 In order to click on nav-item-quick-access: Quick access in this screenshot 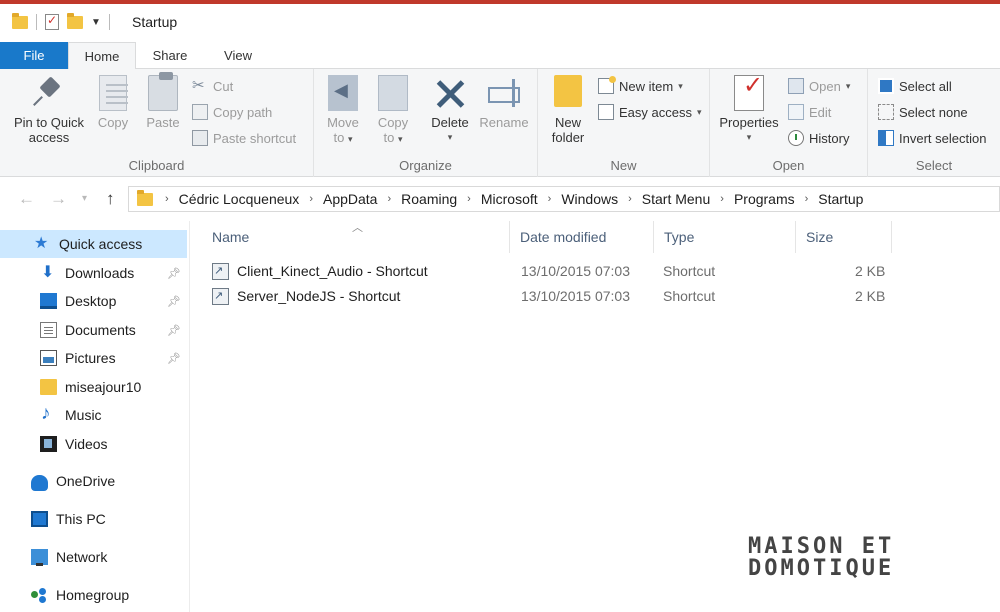, I will do `click(93, 244)`.